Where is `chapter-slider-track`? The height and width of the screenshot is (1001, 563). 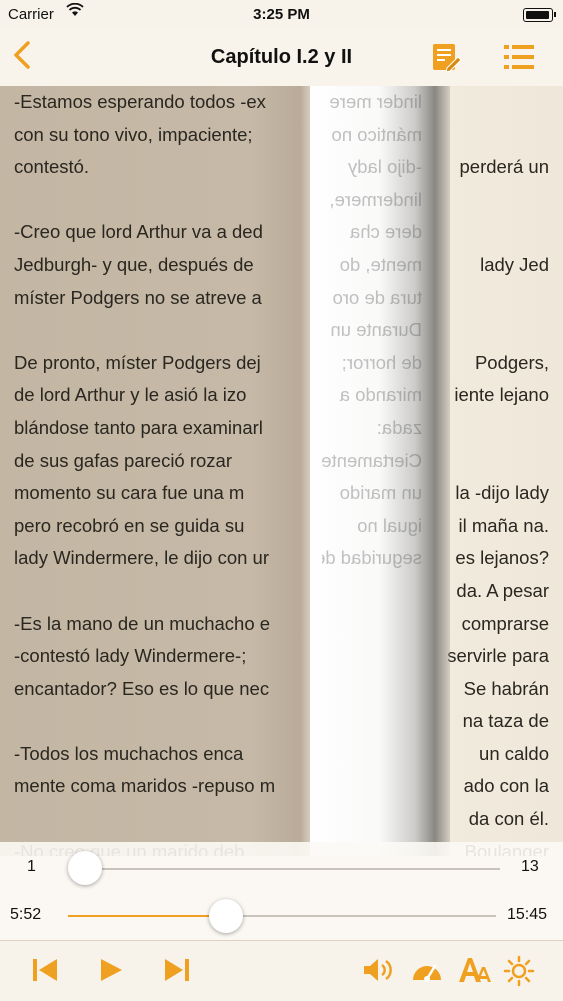 chapter-slider-track is located at coordinates (285, 869).